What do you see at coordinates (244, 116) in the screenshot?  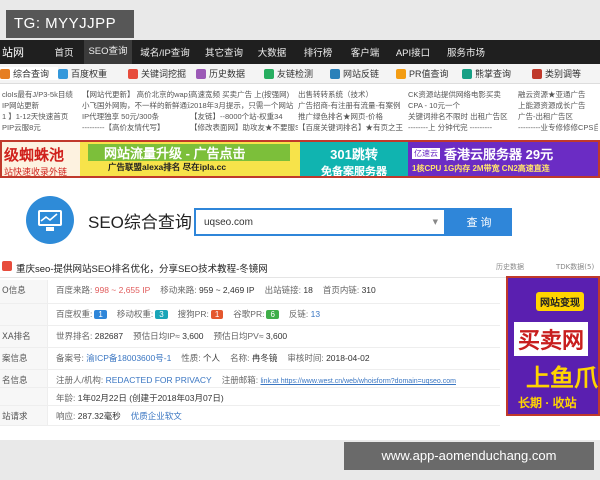 I see `ad-link: 【友链】--8000个站-权重34` at bounding box center [244, 116].